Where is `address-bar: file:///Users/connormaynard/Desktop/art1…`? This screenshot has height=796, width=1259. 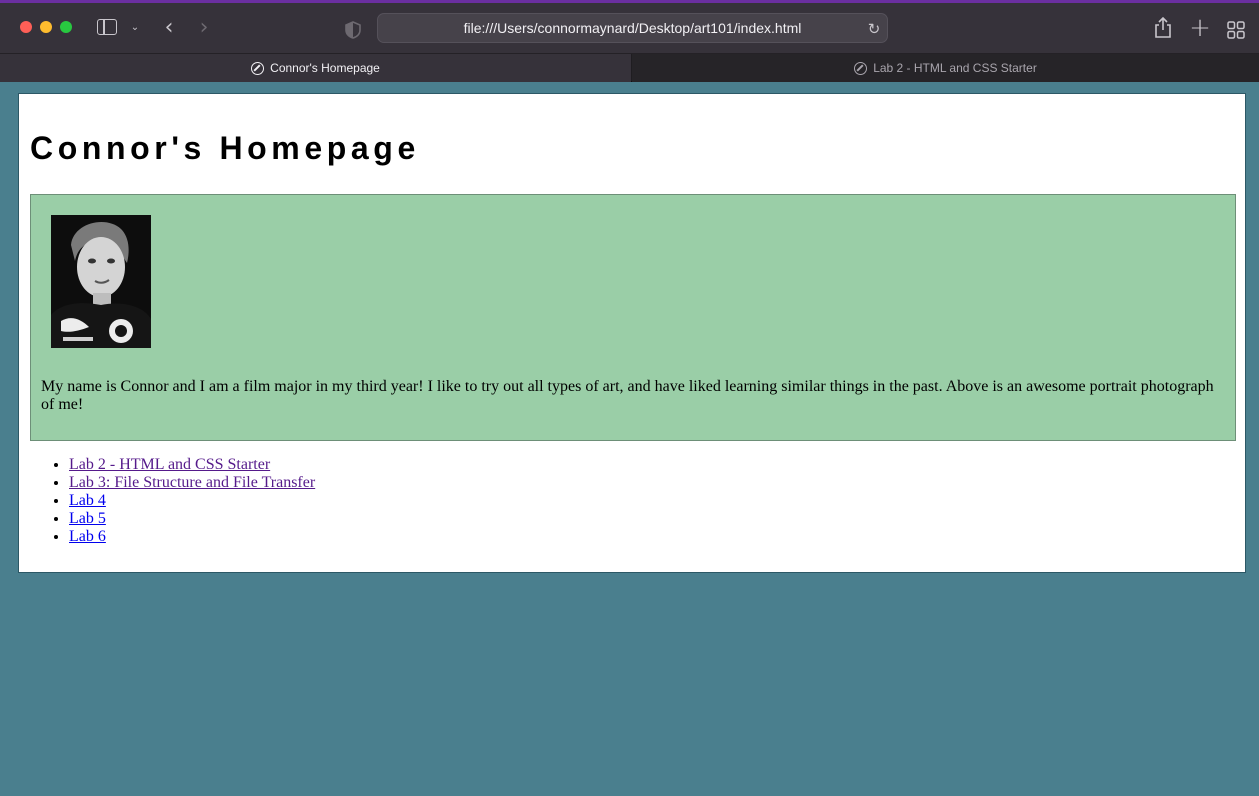
address-bar: file:///Users/connormaynard/Desktop/art1… is located at coordinates (632, 28).